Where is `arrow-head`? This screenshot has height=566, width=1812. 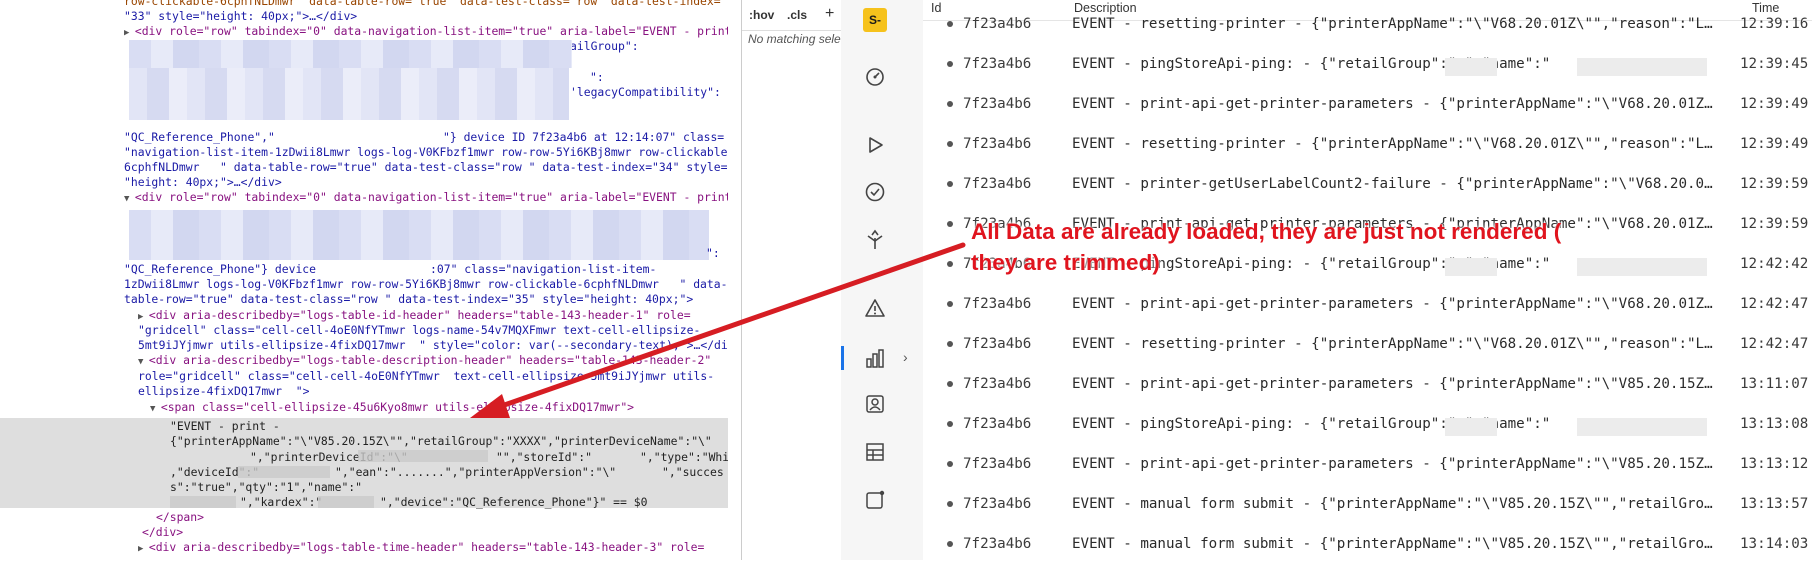
arrow-head is located at coordinates (490, 406).